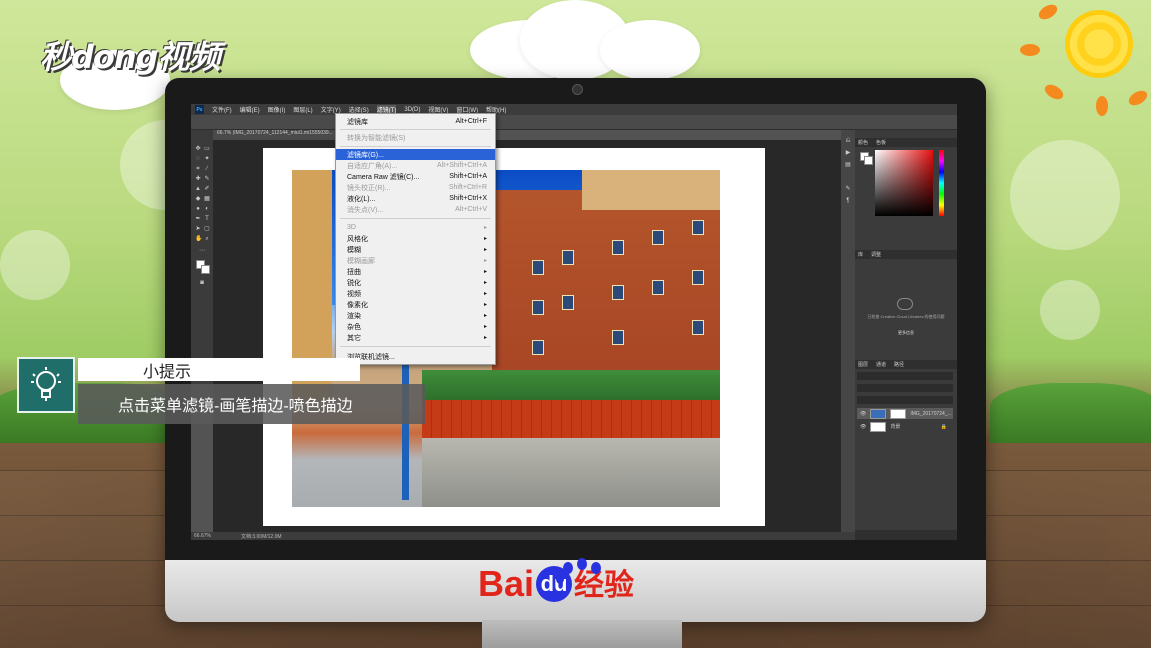  What do you see at coordinates (582, 634) in the screenshot?
I see `monitor-stand` at bounding box center [582, 634].